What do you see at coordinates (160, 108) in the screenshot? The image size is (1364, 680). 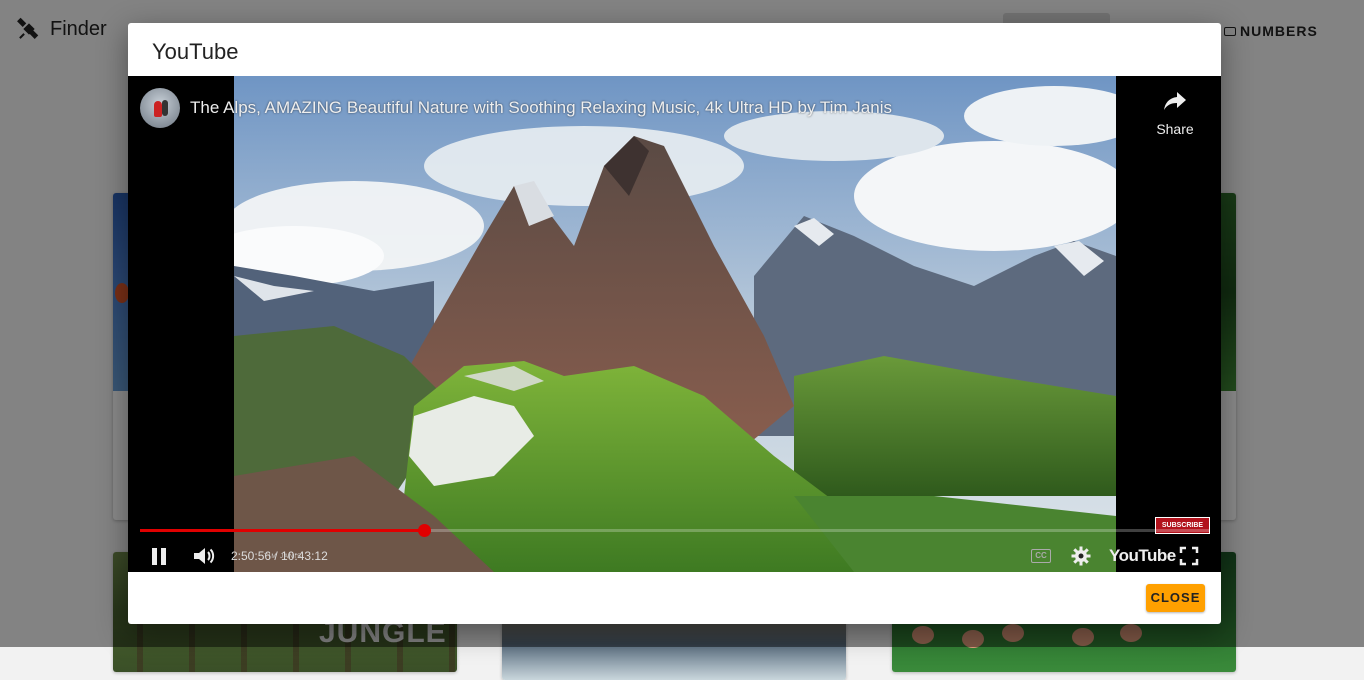 I see `channel-avatar` at bounding box center [160, 108].